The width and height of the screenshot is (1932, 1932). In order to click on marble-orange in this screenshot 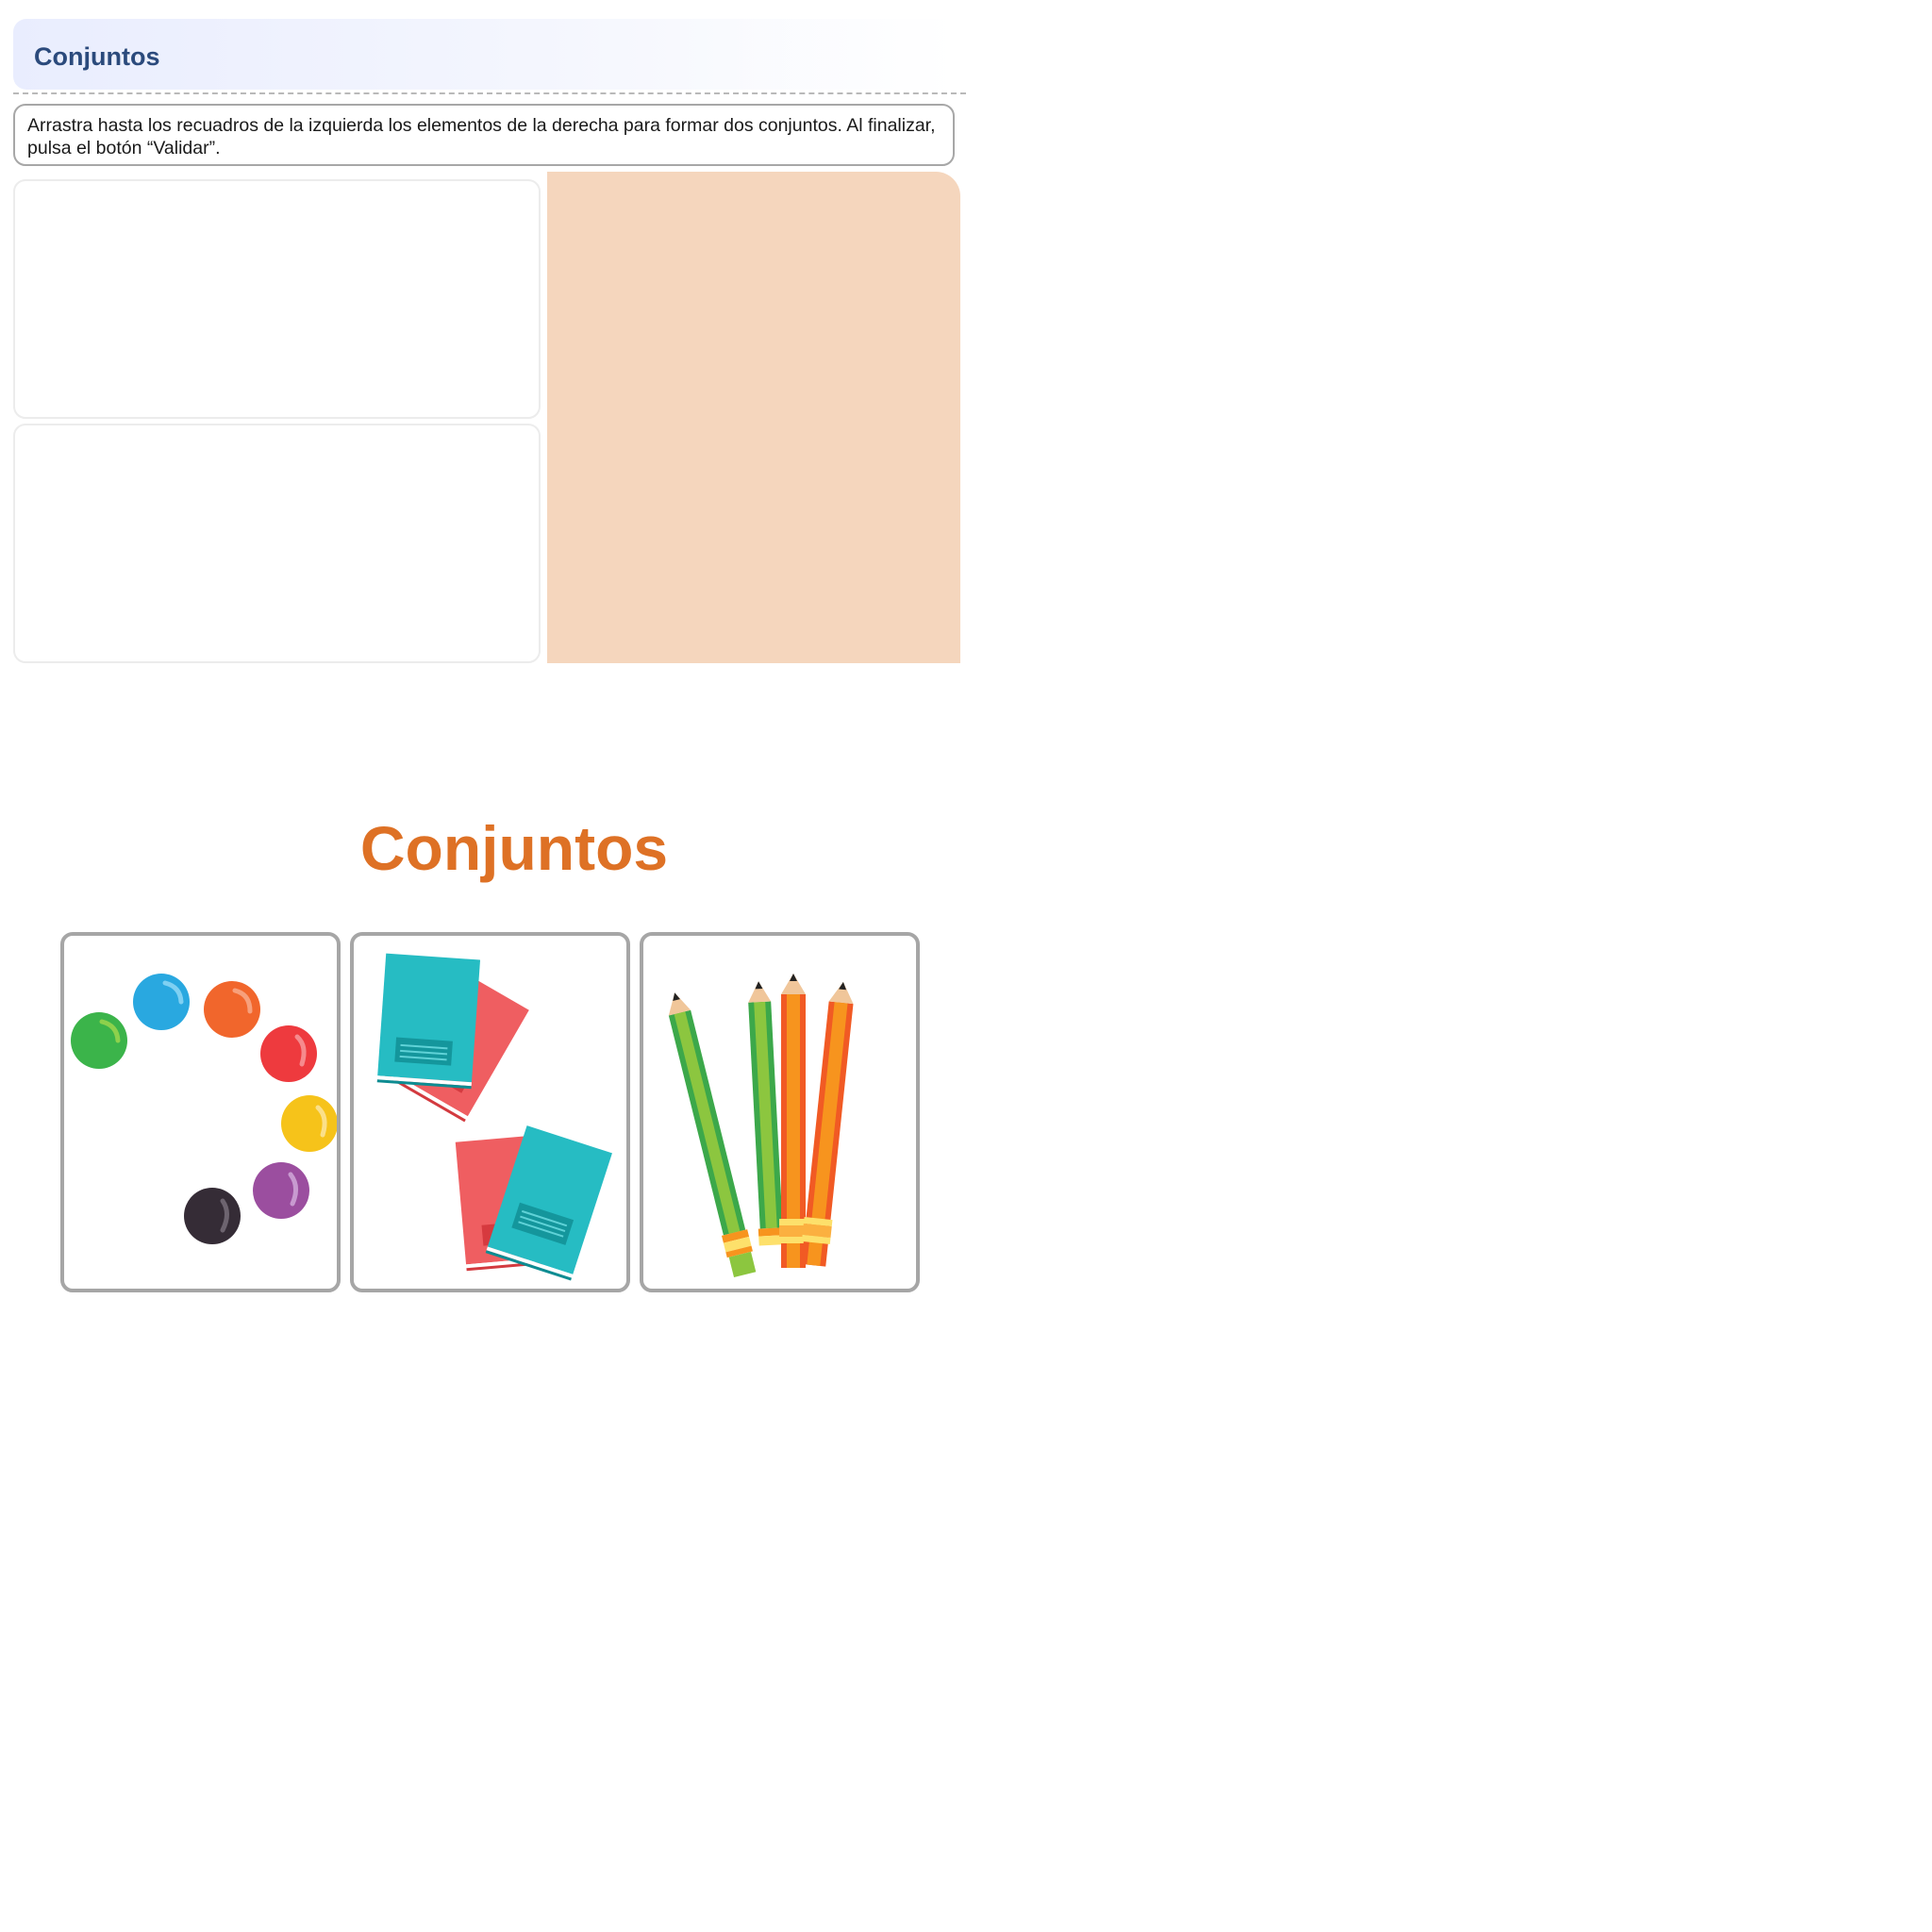, I will do `click(232, 1010)`.